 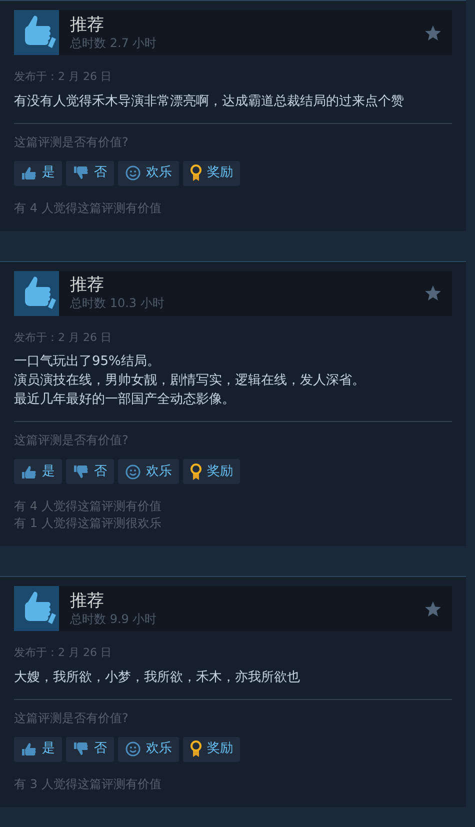 I want to click on review-text: 演员演技在线，男帅女靓，剧情写实，逻辑在线，发人深省。, so click(x=190, y=381).